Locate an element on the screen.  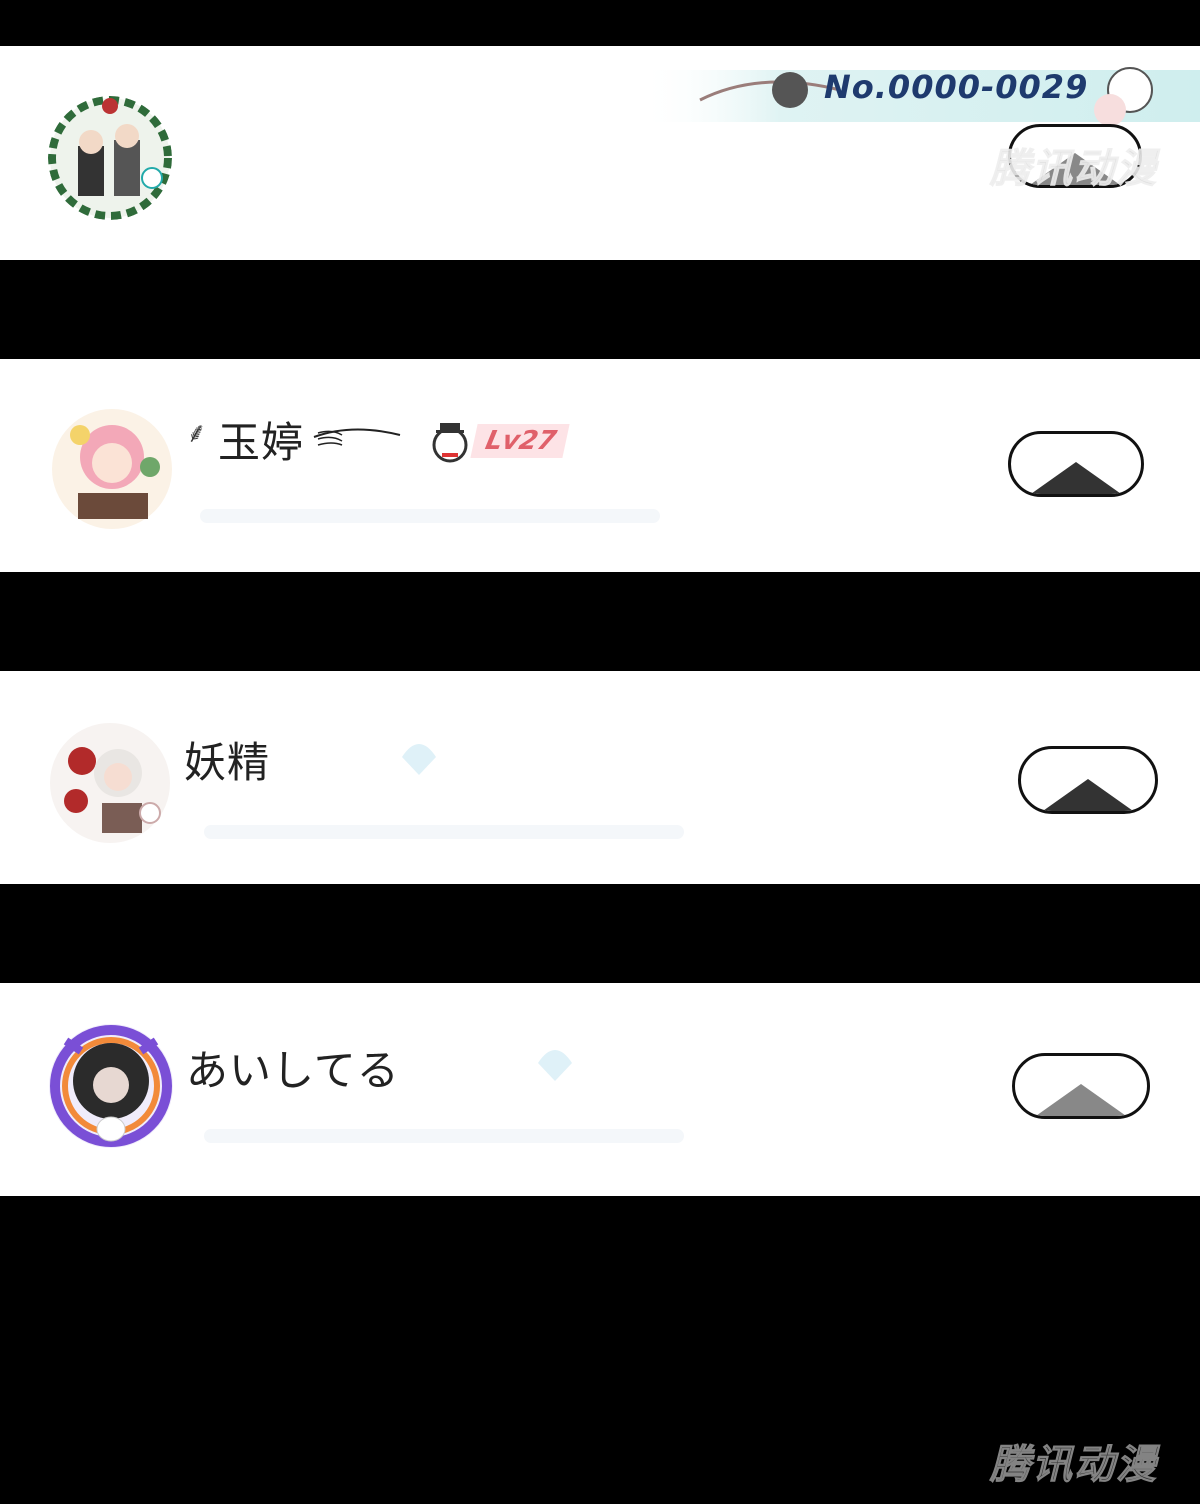
level-badge: Lv27 is located at coordinates (500, 441).